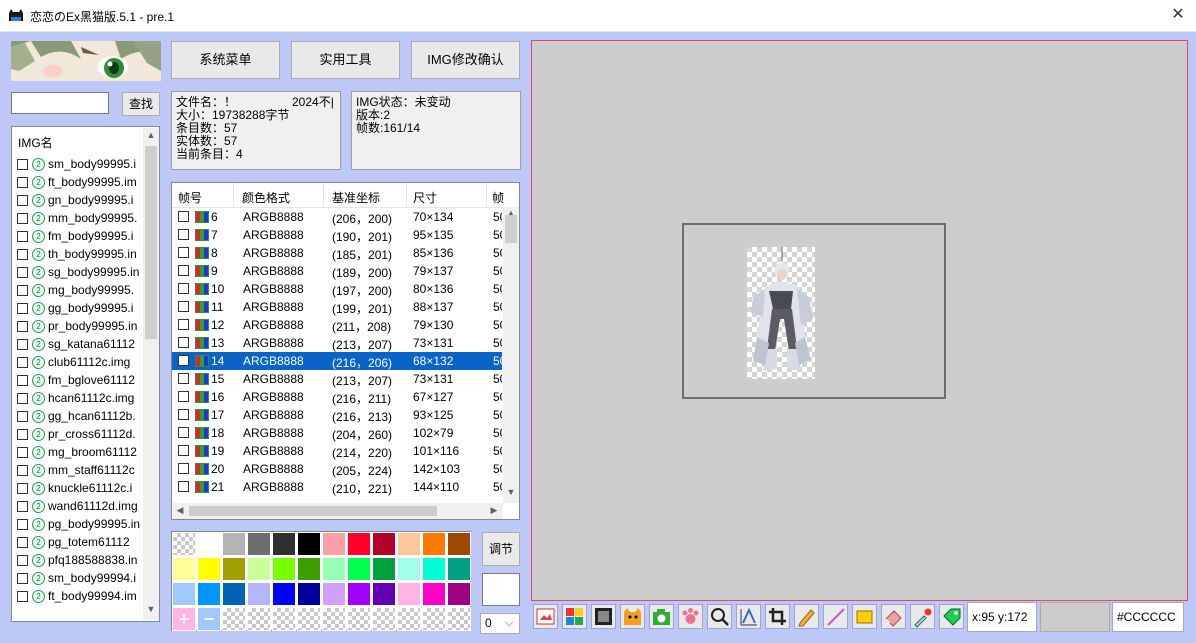  I want to click on close-button: ✕, so click(1178, 15).